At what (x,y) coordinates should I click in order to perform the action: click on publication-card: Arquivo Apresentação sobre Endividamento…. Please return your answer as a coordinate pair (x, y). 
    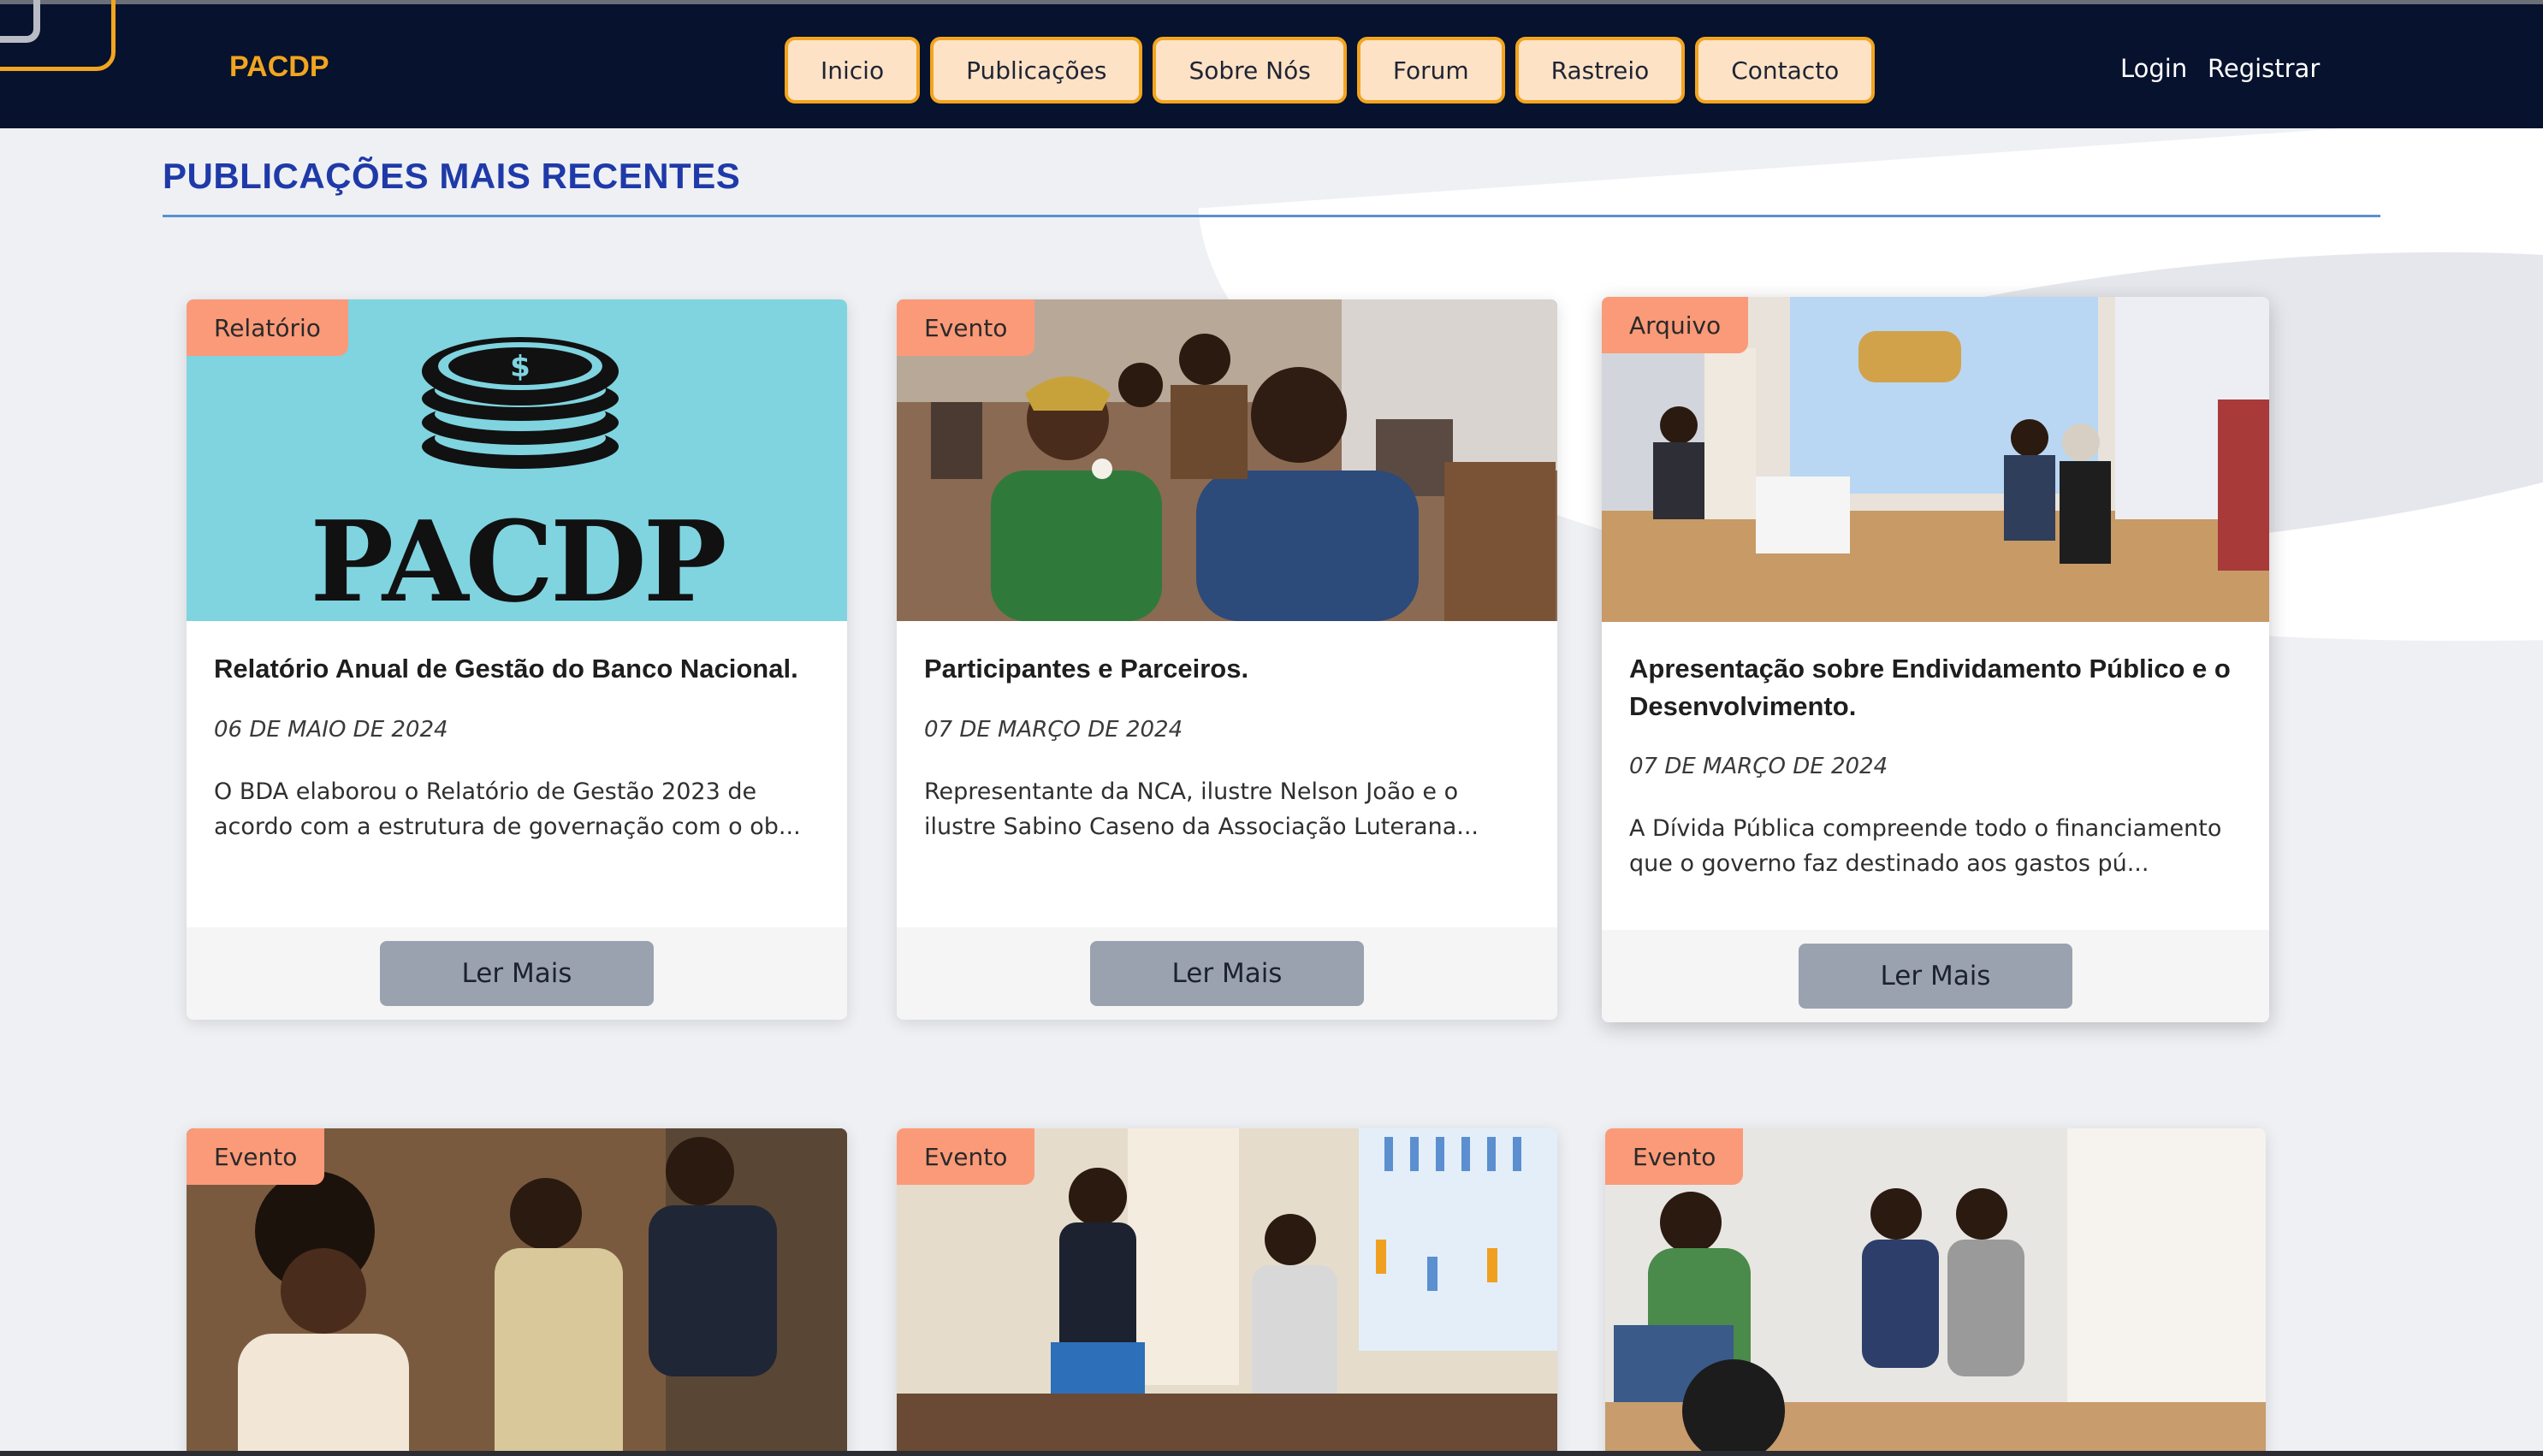
    Looking at the image, I should click on (1935, 659).